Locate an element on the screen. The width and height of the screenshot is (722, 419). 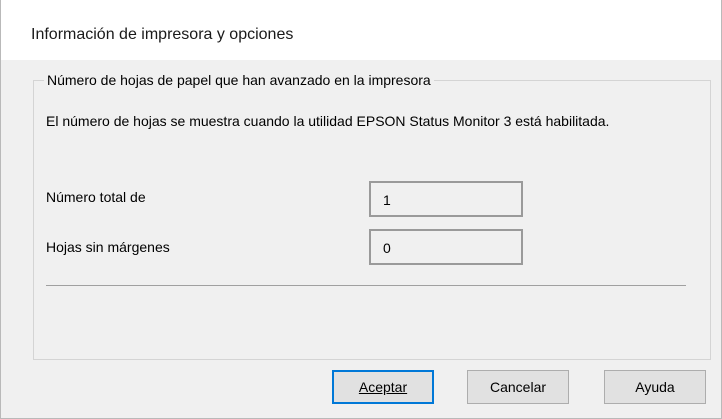
ok-button-label: Aceptar is located at coordinates (383, 387).